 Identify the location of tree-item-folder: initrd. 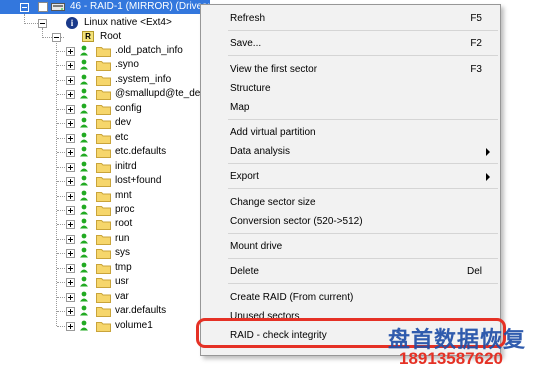
(100, 167).